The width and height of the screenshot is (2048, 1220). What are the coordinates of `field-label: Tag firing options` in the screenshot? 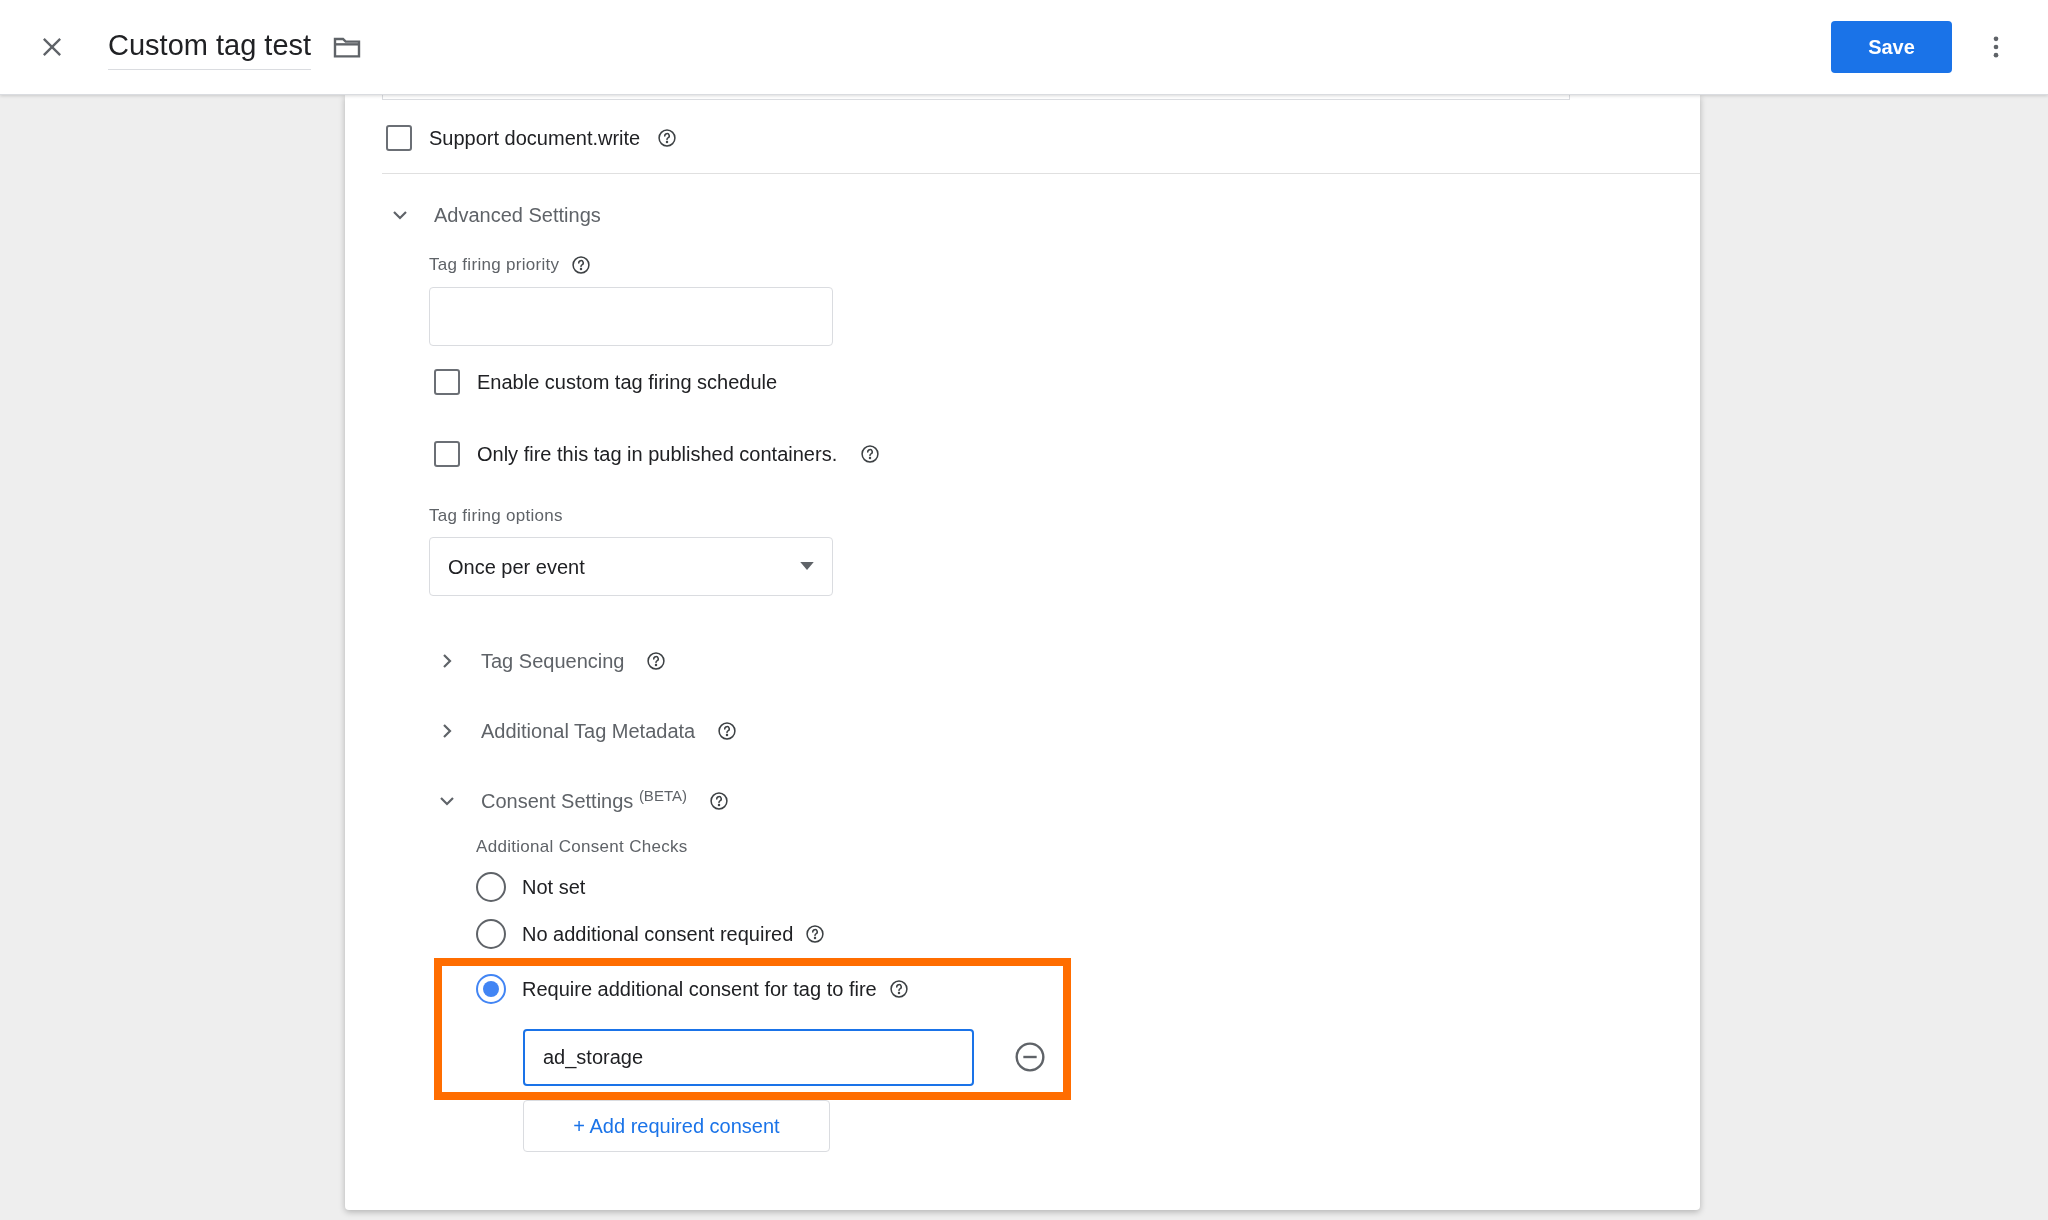 It's located at (496, 515).